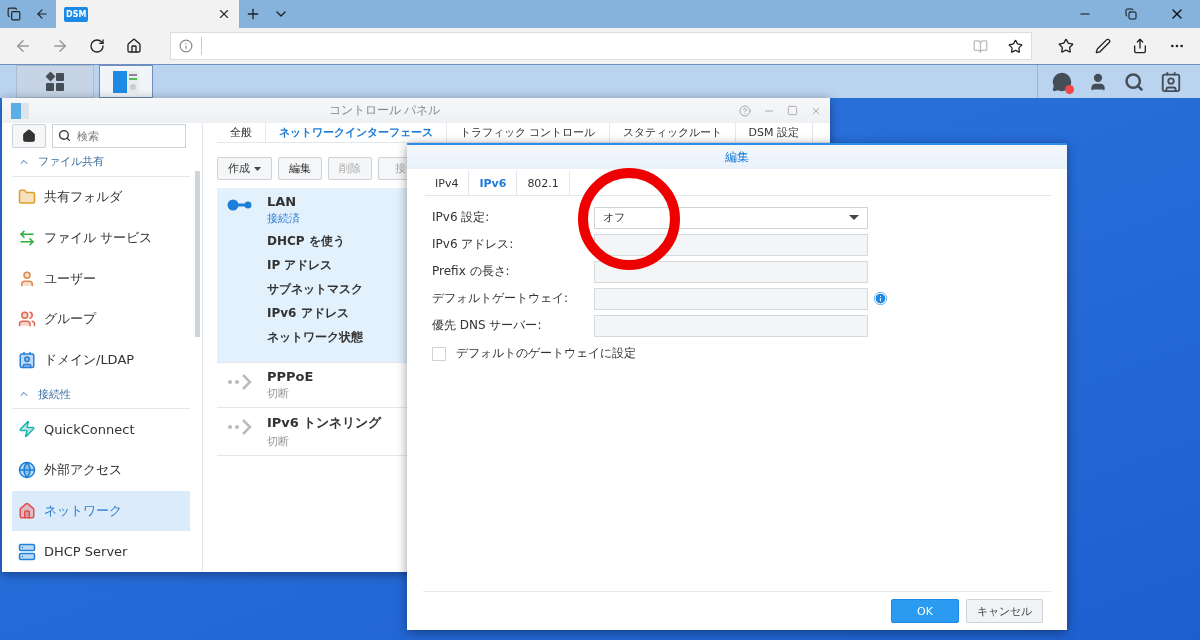  Describe the element at coordinates (101, 429) in the screenshot. I see `sidebar-item: QuickConnect` at that location.